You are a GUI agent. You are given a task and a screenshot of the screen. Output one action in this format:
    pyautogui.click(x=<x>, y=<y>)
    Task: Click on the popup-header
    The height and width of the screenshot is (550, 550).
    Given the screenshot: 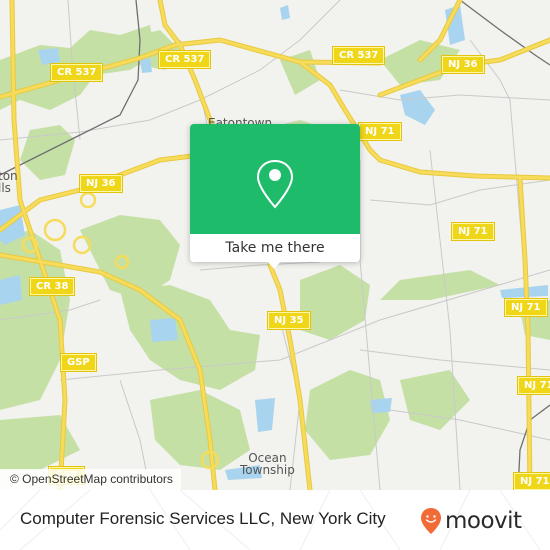 What is the action you would take?
    pyautogui.click(x=275, y=179)
    